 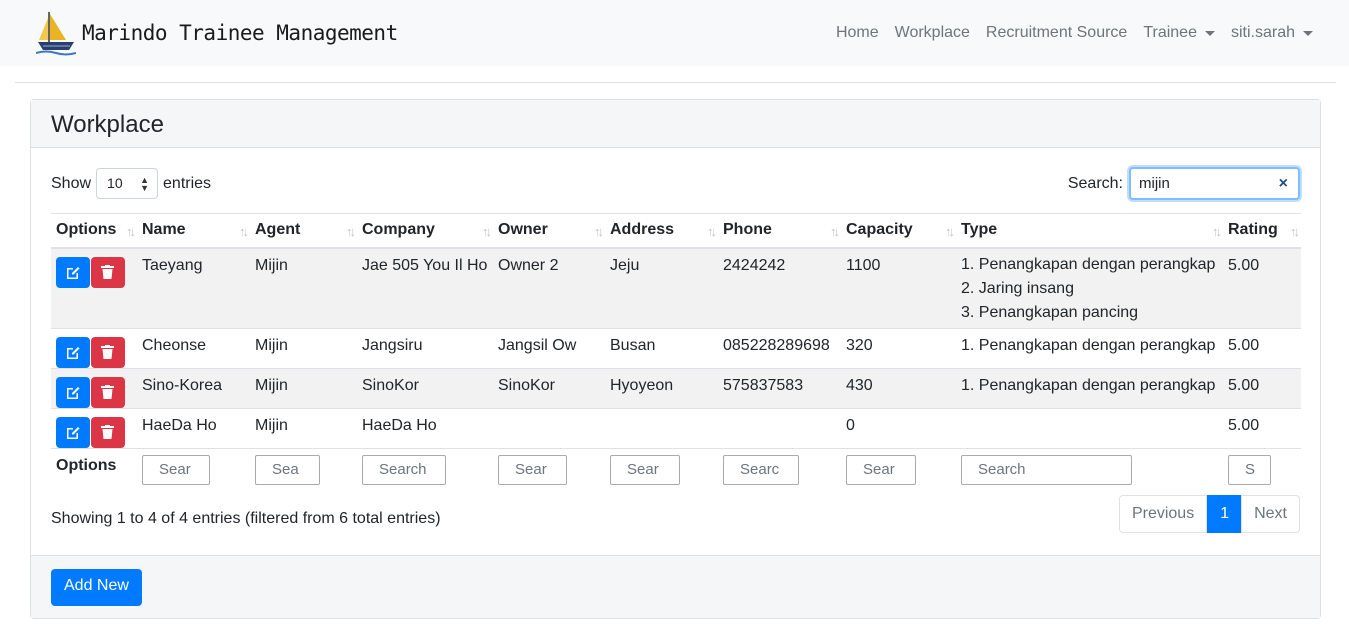 I want to click on pagination: Previous 1 Next, so click(x=1209, y=514).